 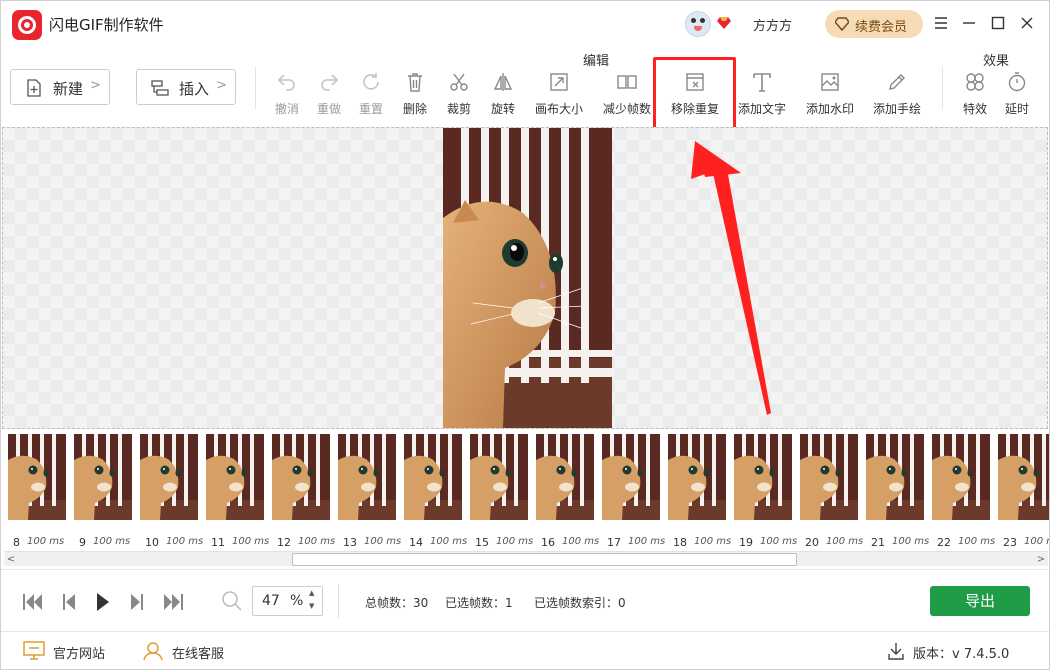 I want to click on zoom-input: 47 % ▲ ▼, so click(x=287, y=601).